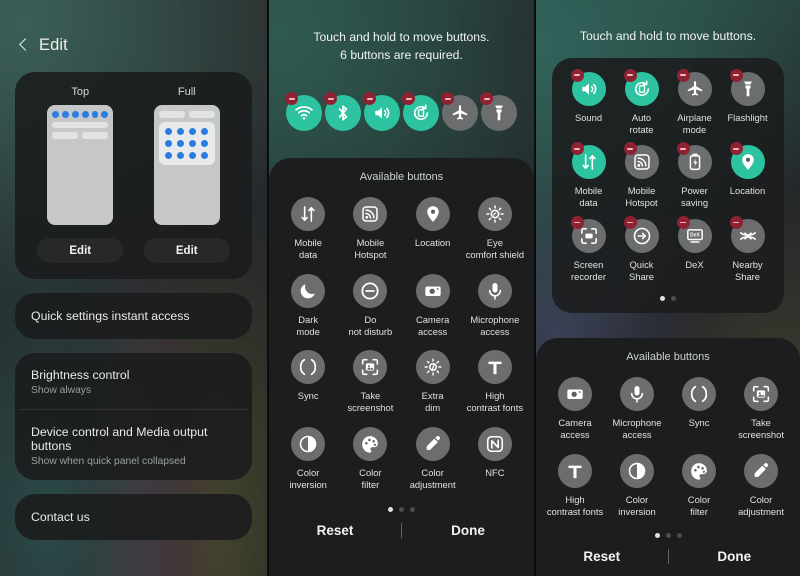  What do you see at coordinates (308, 214) in the screenshot?
I see `mobile-data-icon` at bounding box center [308, 214].